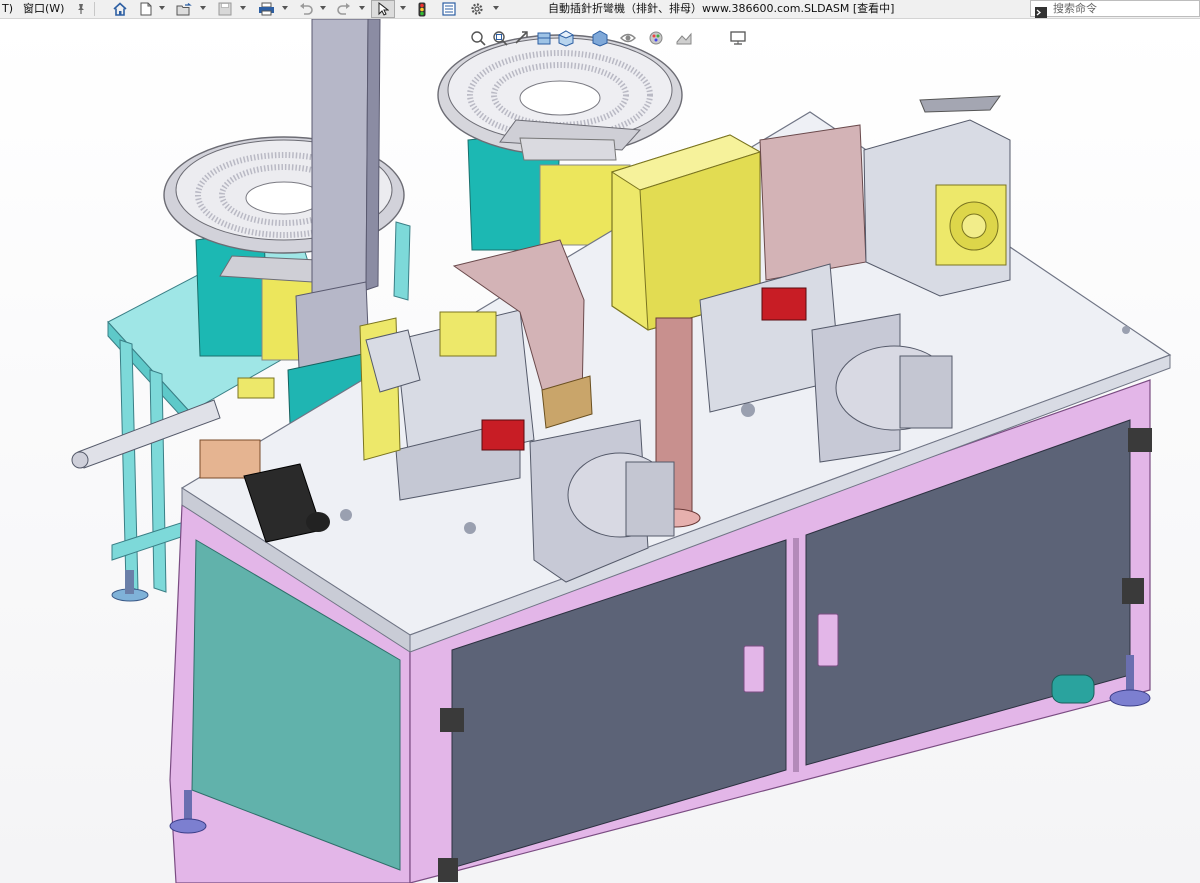 Image resolution: width=1200 pixels, height=883 pixels. I want to click on new-document-icon, so click(146, 9).